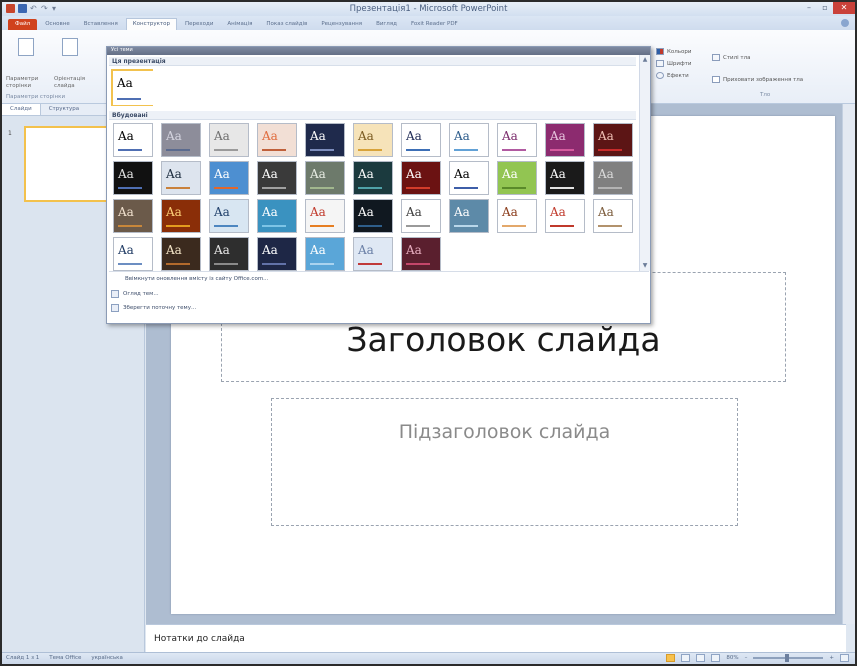 Image resolution: width=857 pixels, height=666 pixels. What do you see at coordinates (746, 658) in the screenshot?
I see `zoom-out-button: –` at bounding box center [746, 658].